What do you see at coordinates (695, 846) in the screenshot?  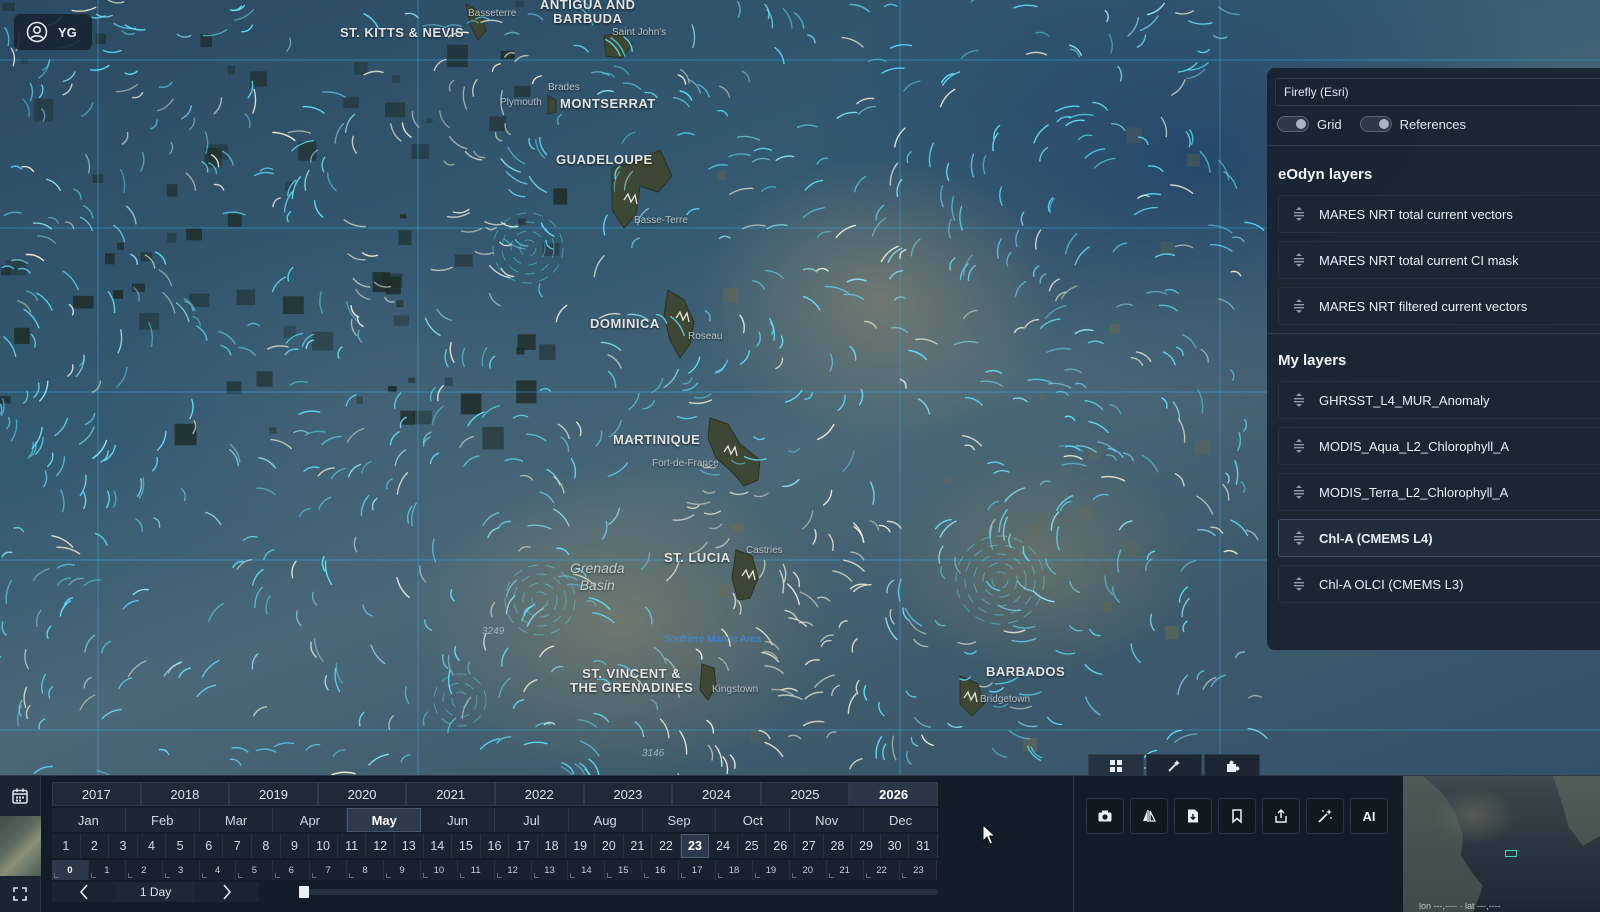 I see `day-cell: 23` at bounding box center [695, 846].